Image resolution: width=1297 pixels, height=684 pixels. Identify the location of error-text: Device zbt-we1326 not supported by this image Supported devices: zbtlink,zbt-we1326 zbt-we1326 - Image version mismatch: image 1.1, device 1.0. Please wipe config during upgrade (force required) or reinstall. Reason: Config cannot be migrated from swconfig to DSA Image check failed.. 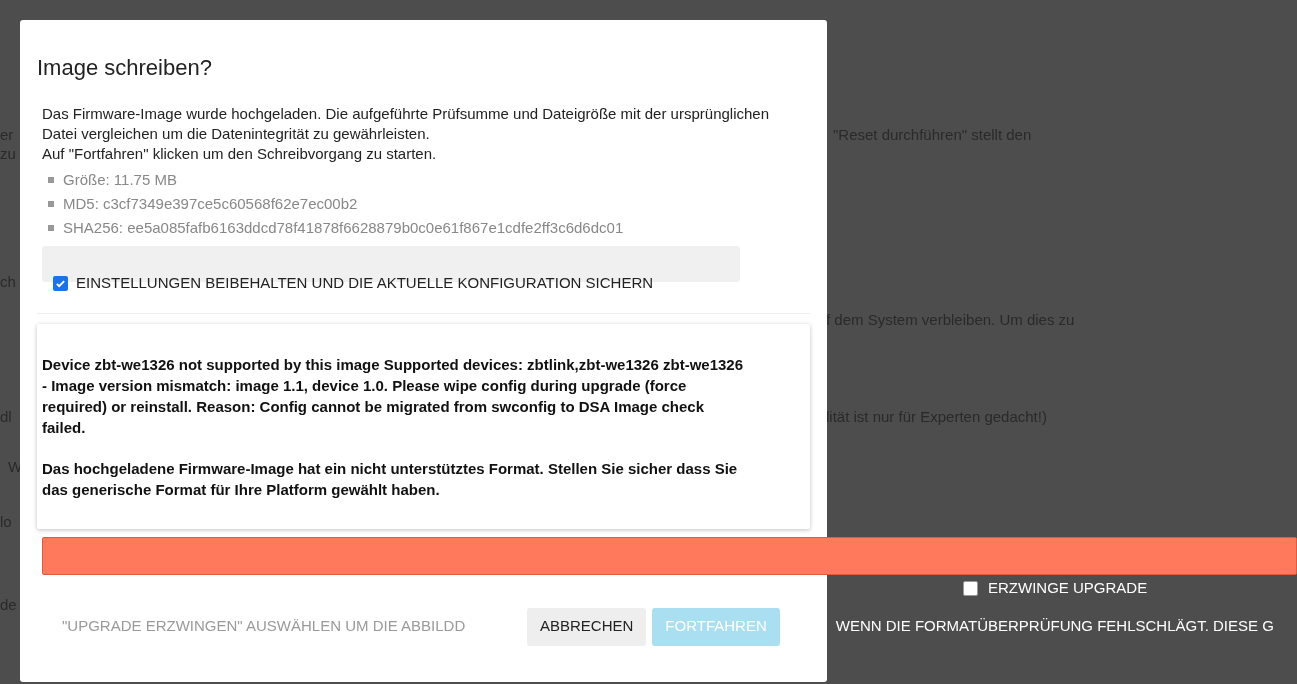
(393, 396).